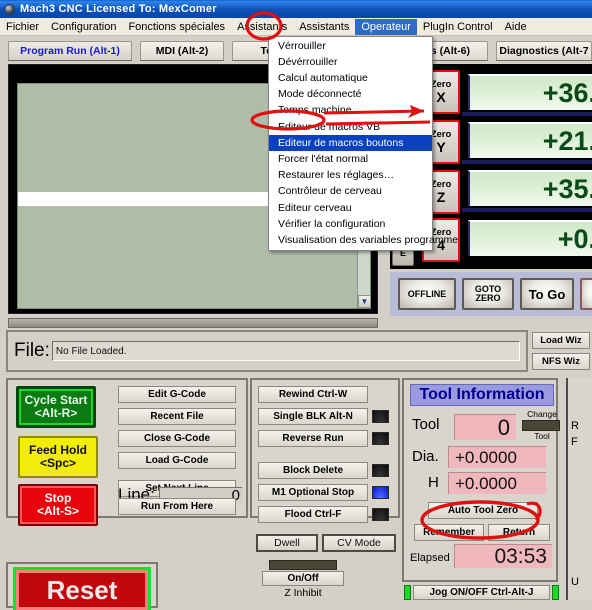 Image resolution: width=592 pixels, height=610 pixels. What do you see at coordinates (386, 26) in the screenshot?
I see `menu-operateur: Operateur` at bounding box center [386, 26].